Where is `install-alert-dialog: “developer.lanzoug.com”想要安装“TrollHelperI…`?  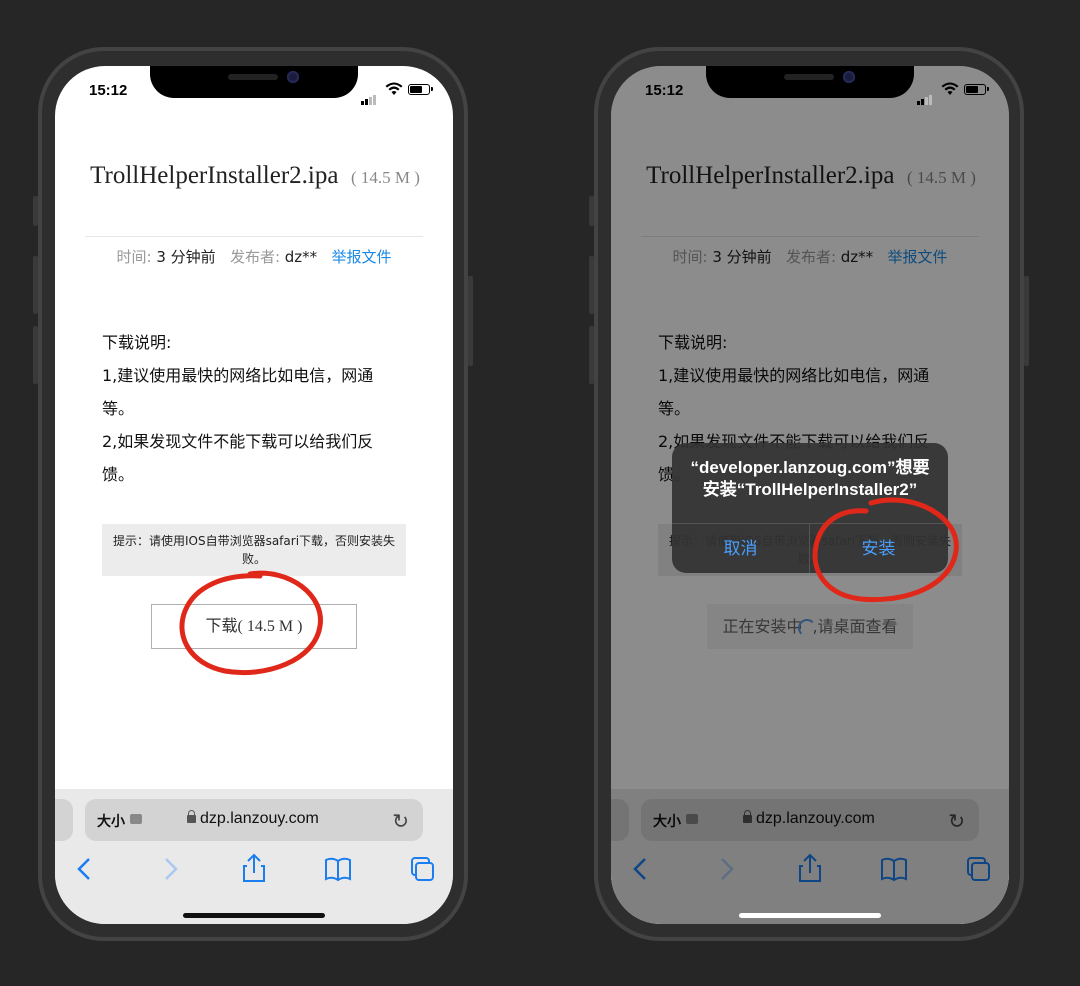
install-alert-dialog: “developer.lanzoug.com”想要安装“TrollHelperI… is located at coordinates (810, 508).